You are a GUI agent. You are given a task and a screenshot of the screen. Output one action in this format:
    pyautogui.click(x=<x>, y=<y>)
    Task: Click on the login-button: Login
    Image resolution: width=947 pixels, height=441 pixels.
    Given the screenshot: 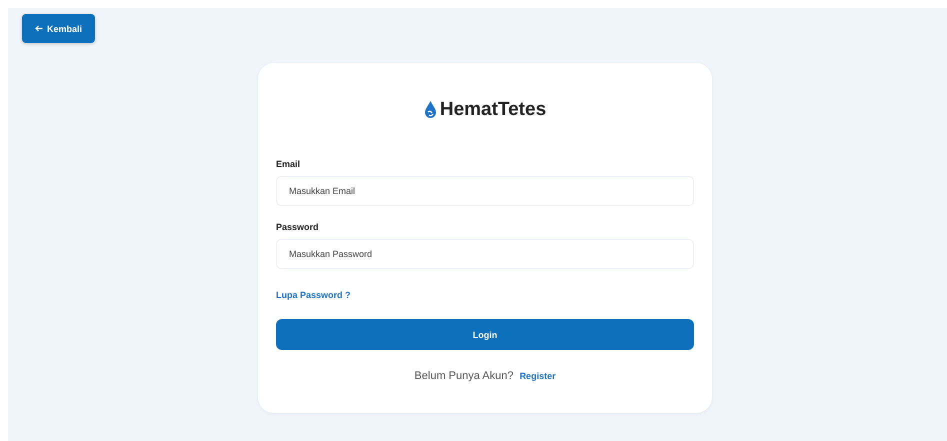 What is the action you would take?
    pyautogui.click(x=485, y=334)
    